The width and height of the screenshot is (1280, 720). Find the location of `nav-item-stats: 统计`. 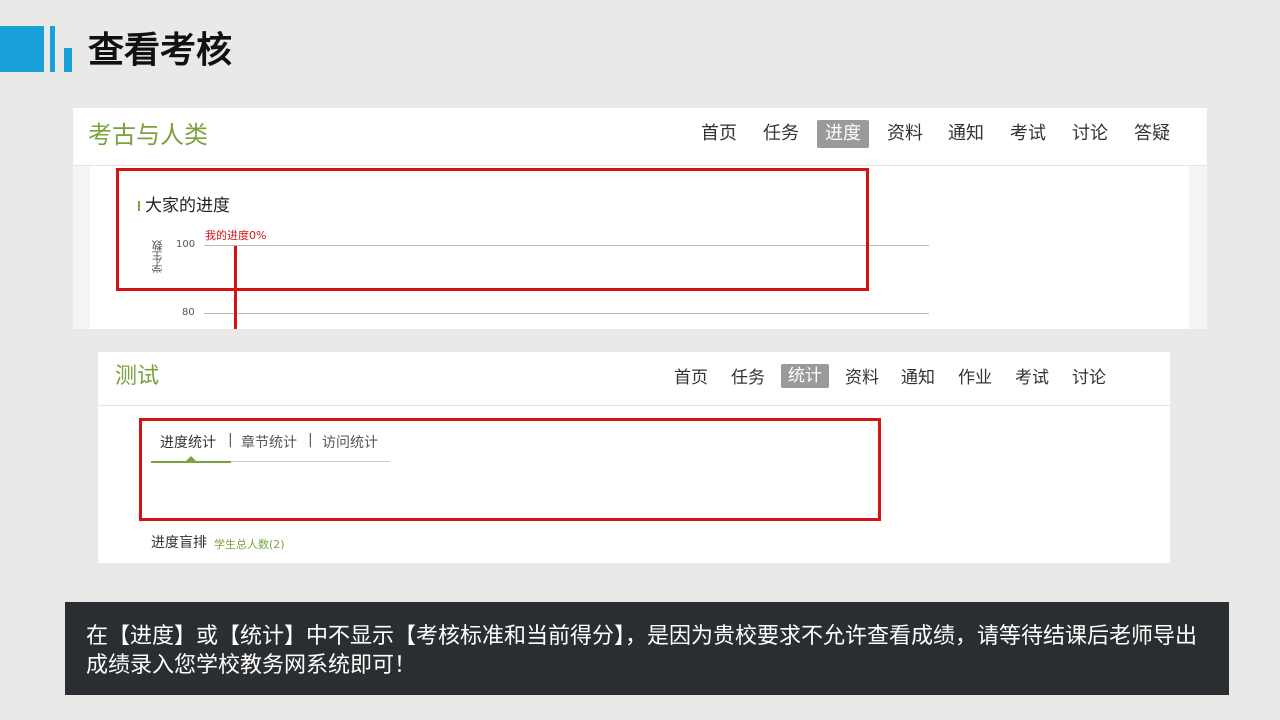

nav-item-stats: 统计 is located at coordinates (805, 376).